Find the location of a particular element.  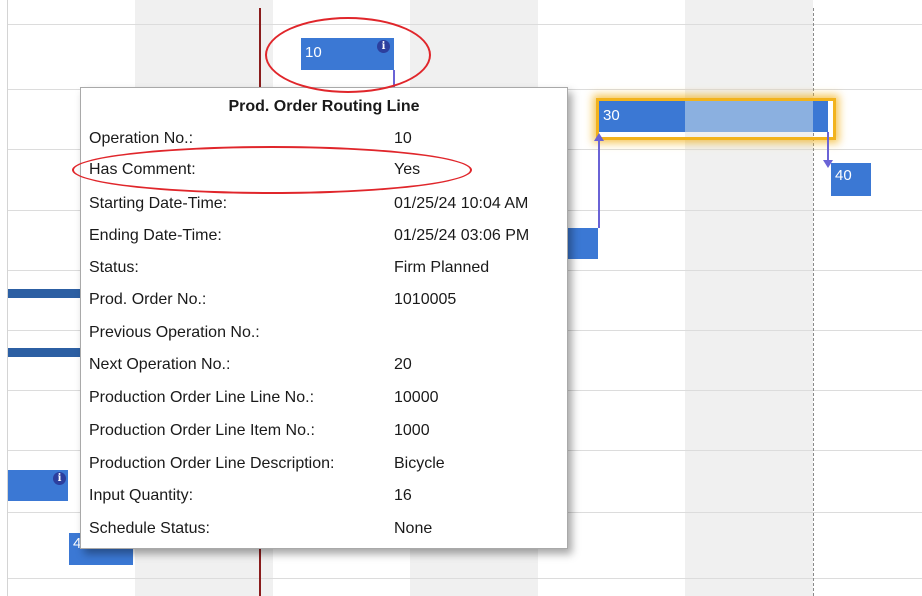

operation-40-label: 40 is located at coordinates (843, 175).